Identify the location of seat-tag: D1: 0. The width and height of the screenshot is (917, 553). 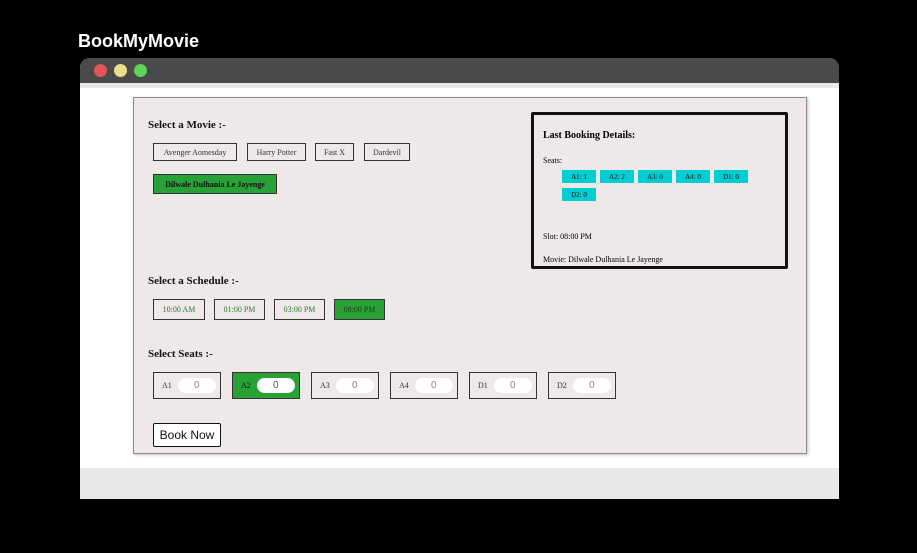
(731, 176).